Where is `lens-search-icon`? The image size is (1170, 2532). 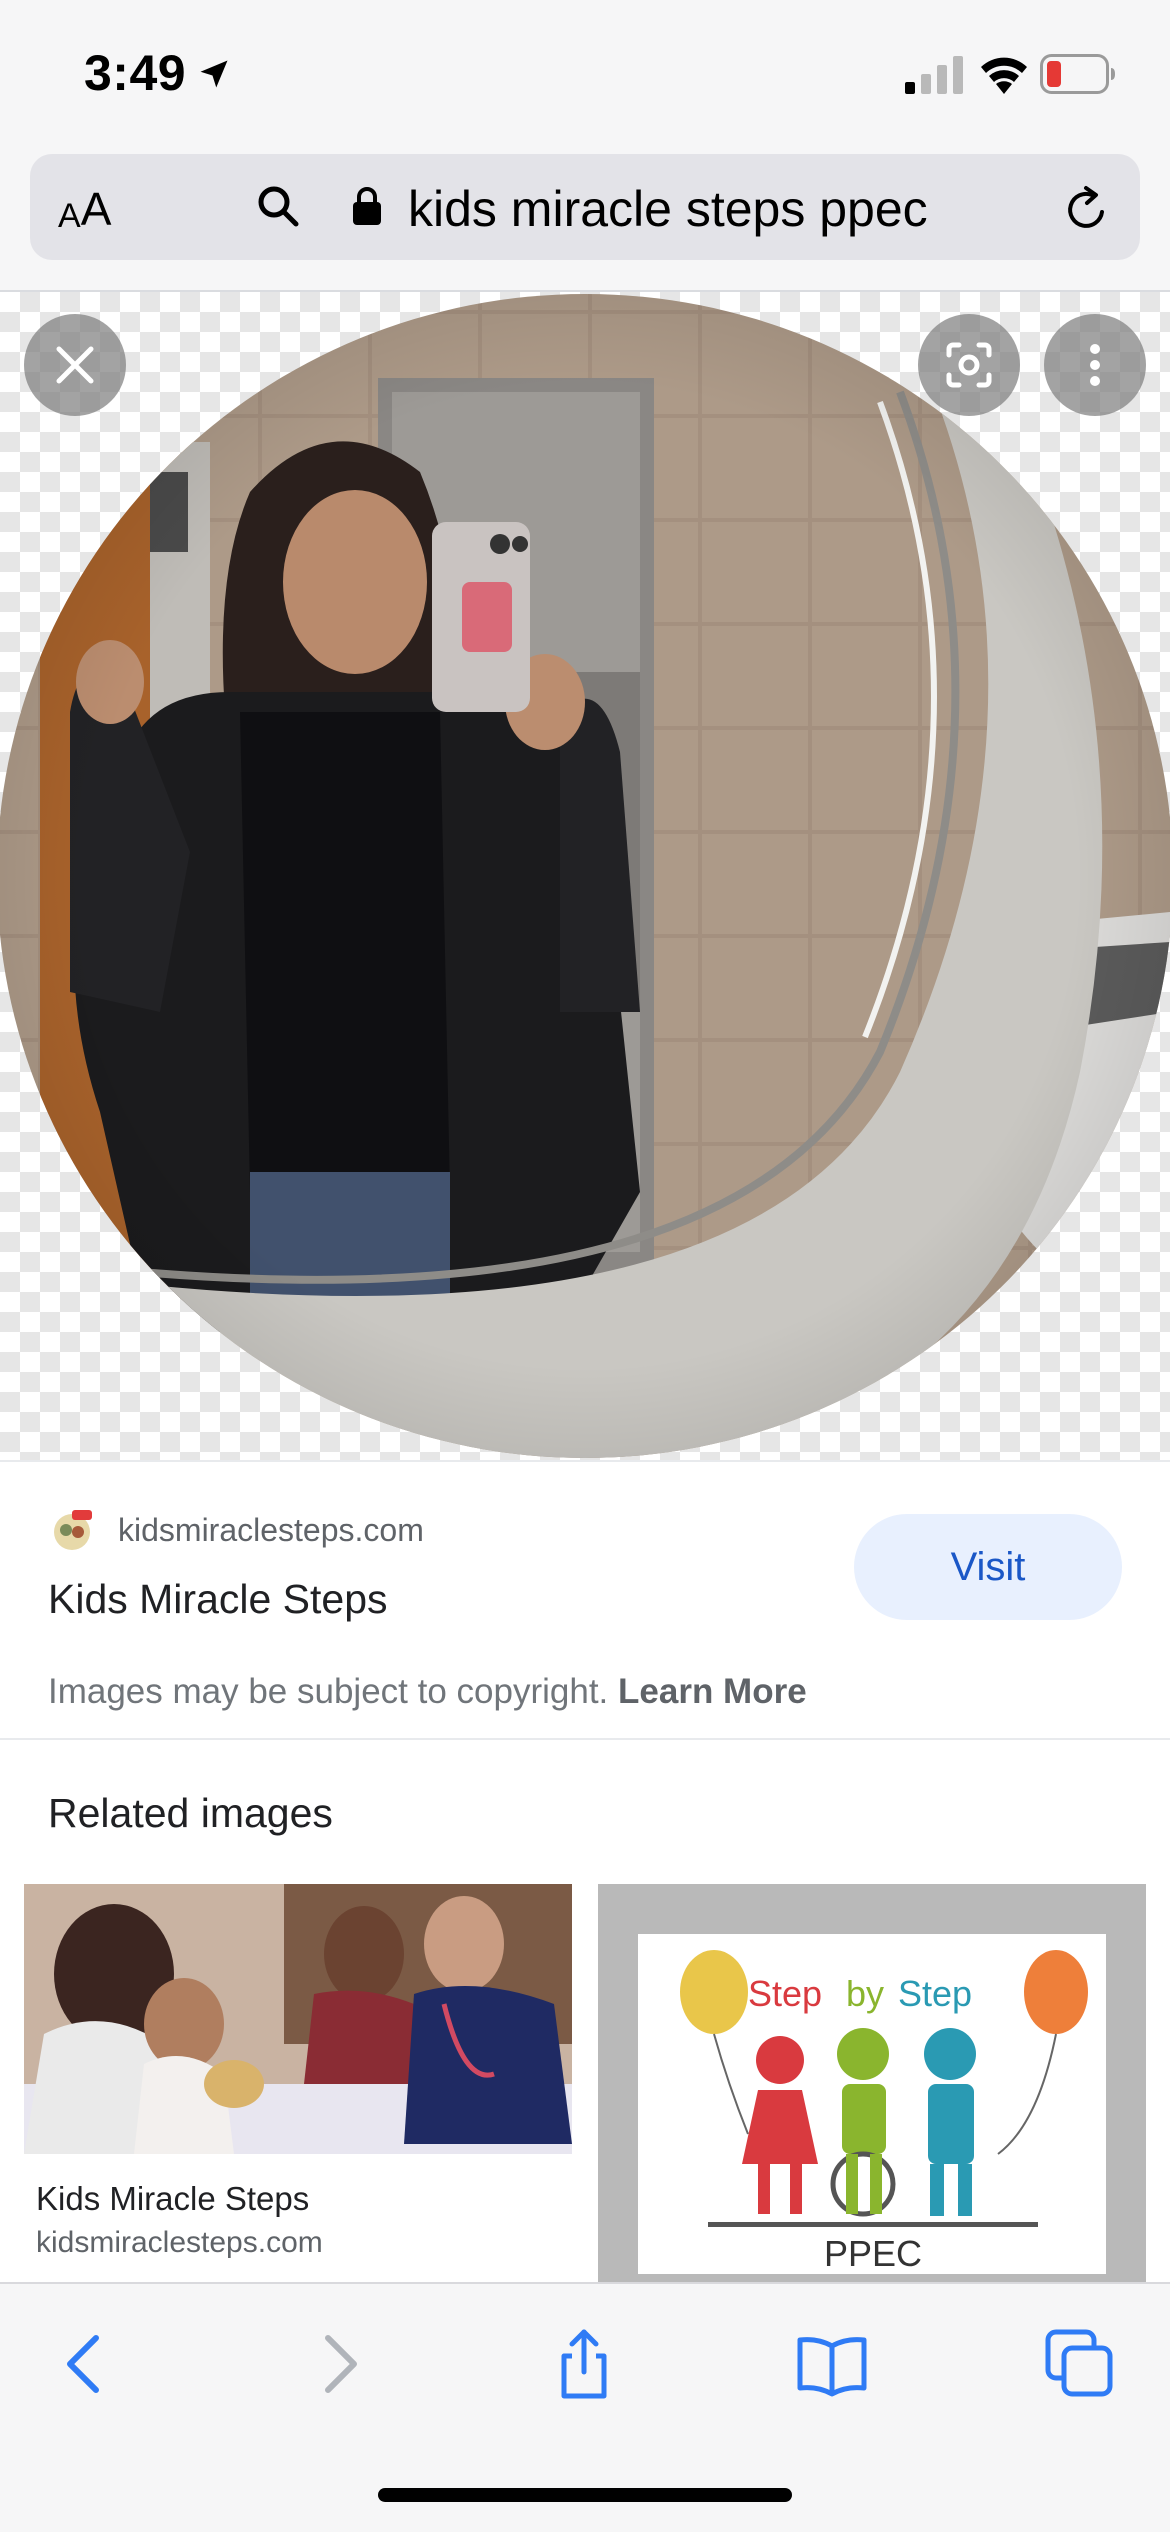 lens-search-icon is located at coordinates (969, 365).